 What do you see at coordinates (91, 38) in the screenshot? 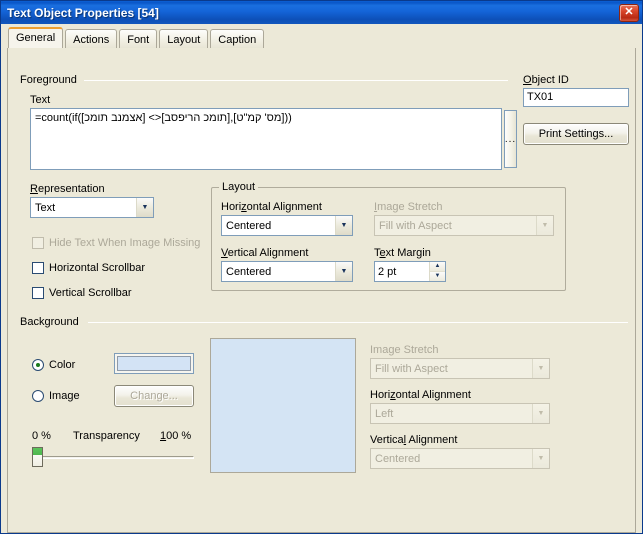
I see `tab-actions: Actions` at bounding box center [91, 38].